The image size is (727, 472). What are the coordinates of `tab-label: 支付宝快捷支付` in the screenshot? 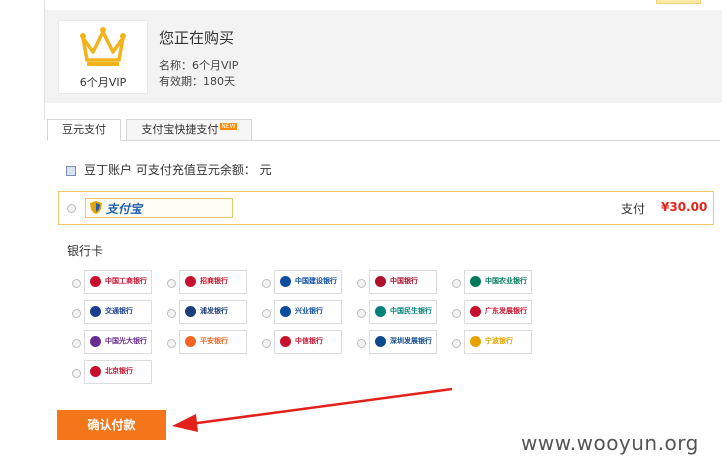 It's located at (180, 129).